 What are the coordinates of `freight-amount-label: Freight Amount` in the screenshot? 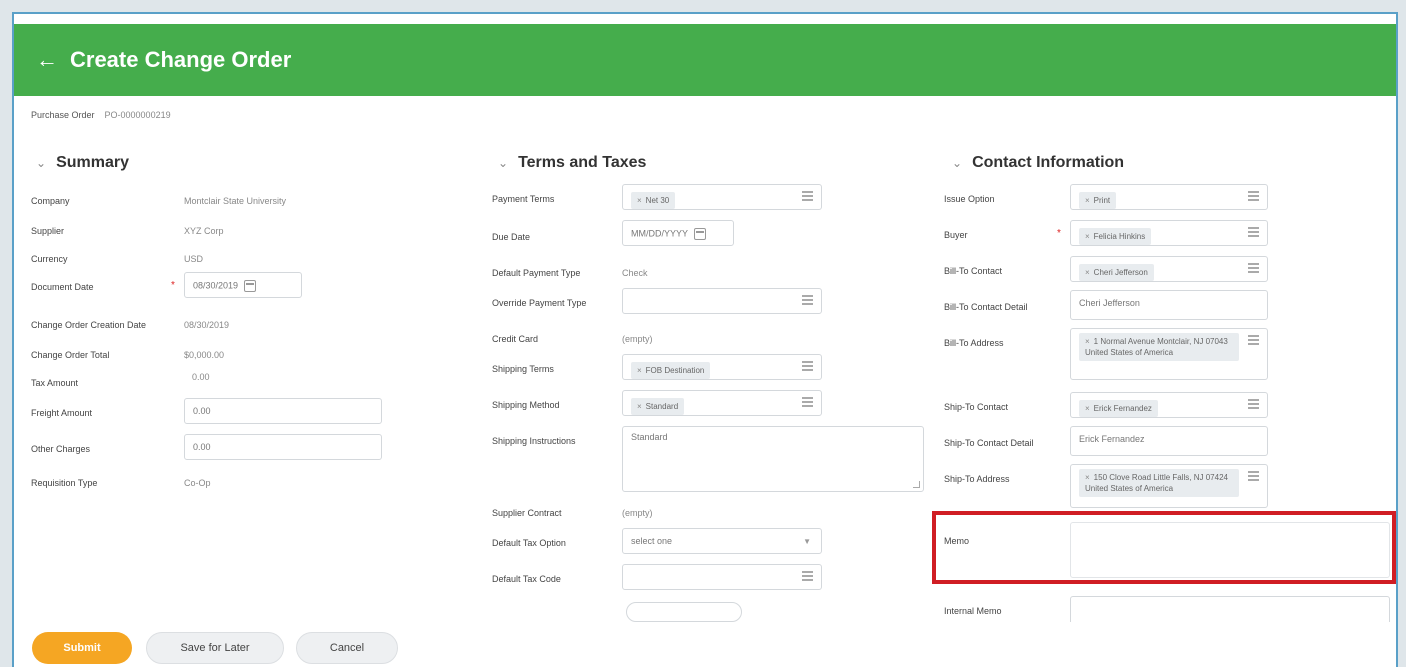 It's located at (62, 413).